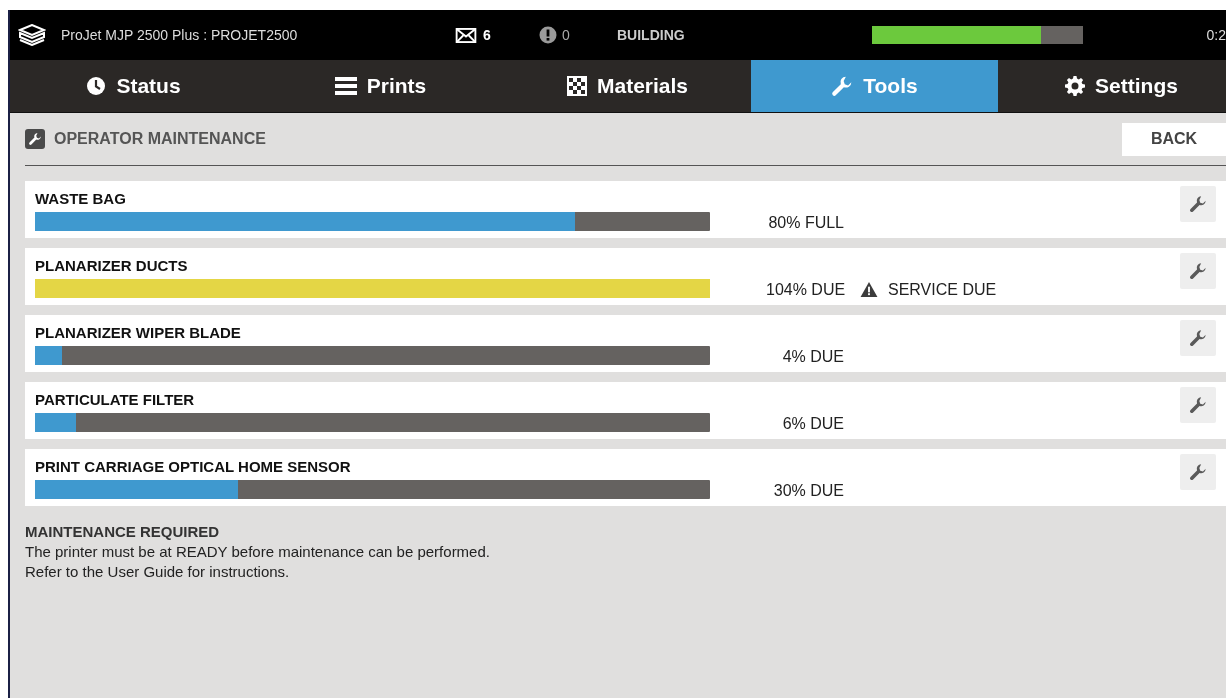 Image resolution: width=1226 pixels, height=698 pixels. Describe the element at coordinates (32, 35) in the screenshot. I see `logo-icon` at that location.